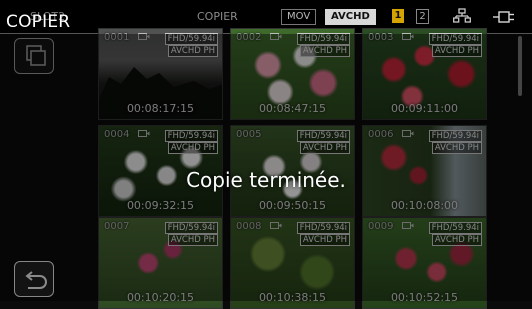 This screenshot has height=309, width=532. Describe the element at coordinates (424, 205) in the screenshot. I see `clip-timecode: 00:10:08:00` at that location.